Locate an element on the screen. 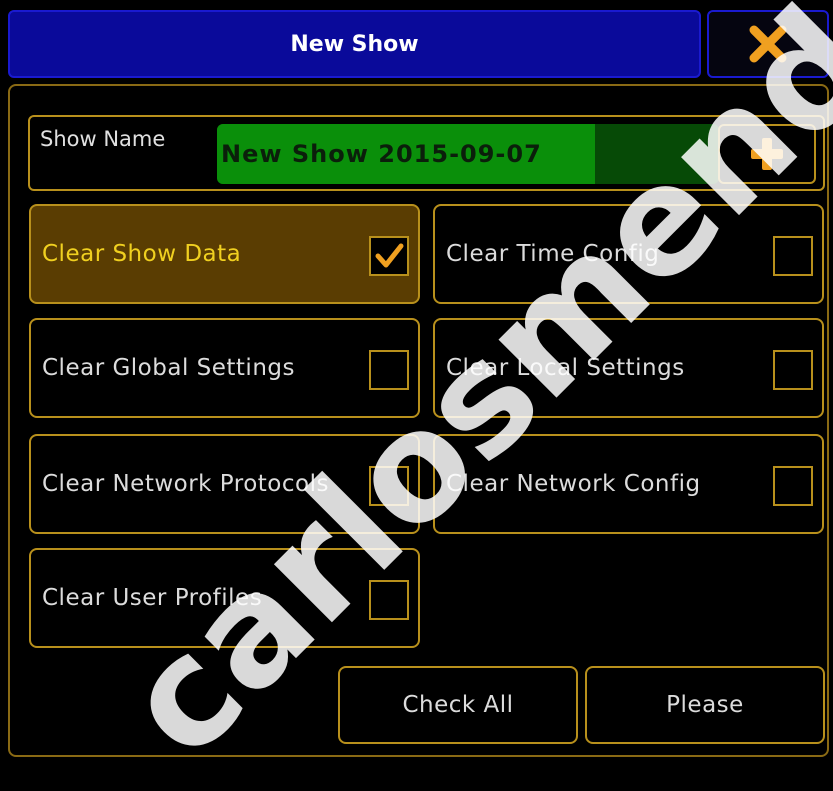 The height and width of the screenshot is (791, 833). option-label: Clear Network Protocols is located at coordinates (185, 484).